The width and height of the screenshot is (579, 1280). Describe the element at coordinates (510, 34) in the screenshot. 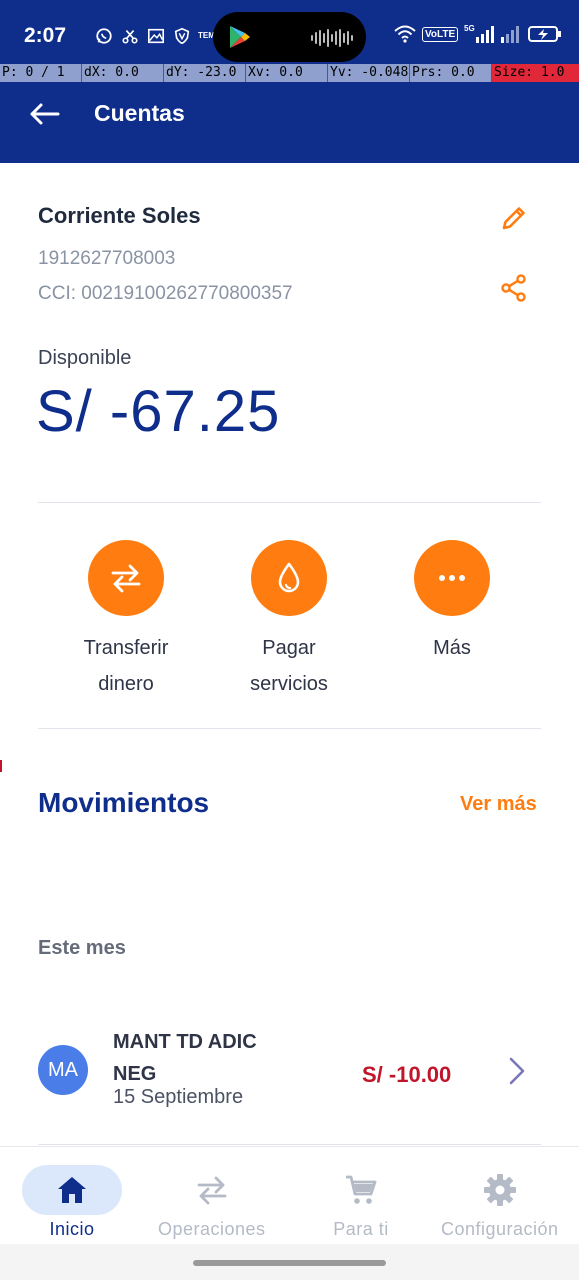

I see `signal-weak-icon` at that location.